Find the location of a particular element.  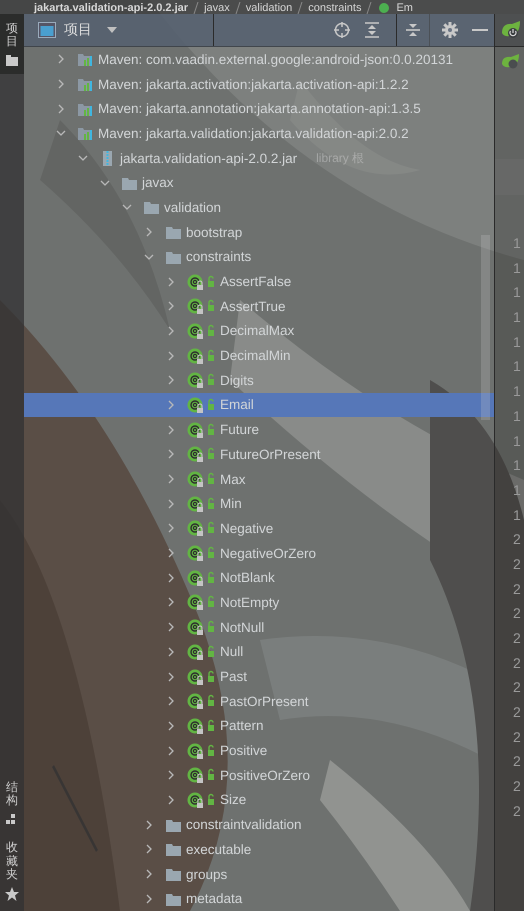

breadcrumb-item: Em is located at coordinates (404, 8).